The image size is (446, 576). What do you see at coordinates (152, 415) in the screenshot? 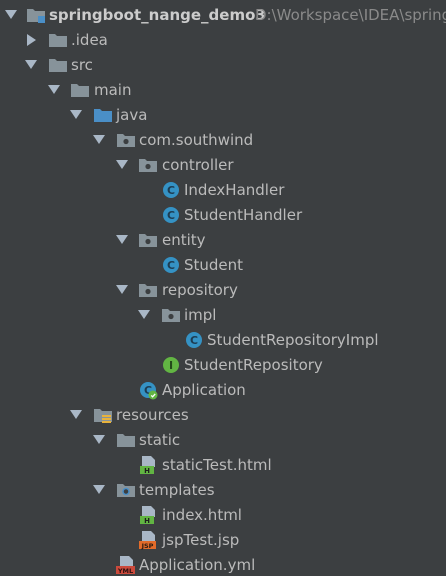
I see `tree-label: resources` at bounding box center [152, 415].